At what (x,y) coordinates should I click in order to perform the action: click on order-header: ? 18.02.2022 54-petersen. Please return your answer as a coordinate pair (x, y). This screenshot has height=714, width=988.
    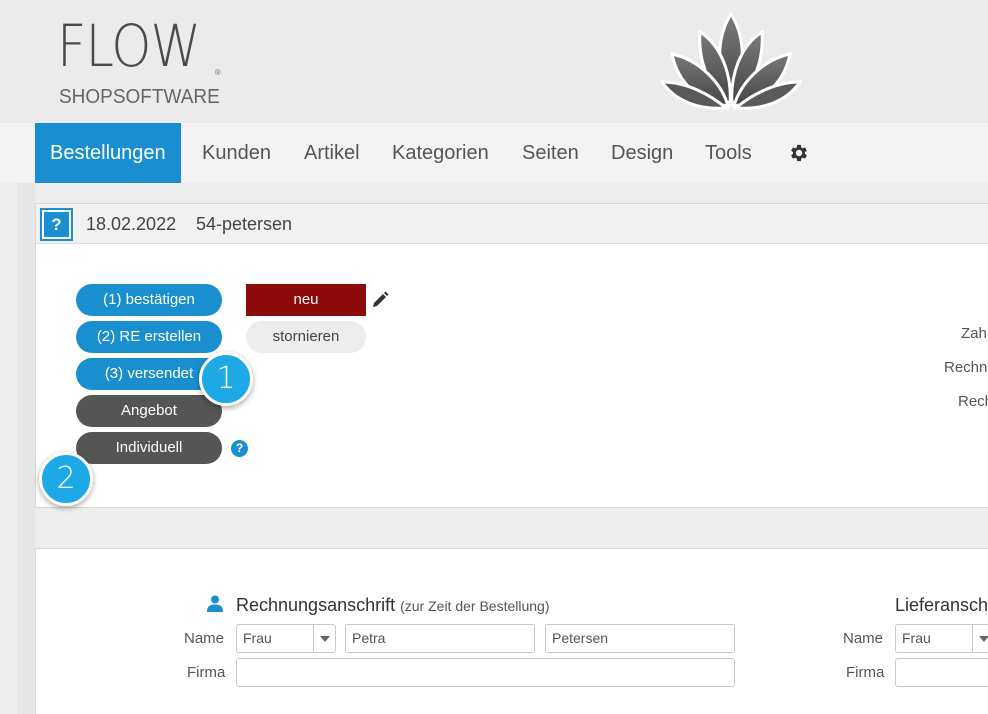
    Looking at the image, I should click on (512, 224).